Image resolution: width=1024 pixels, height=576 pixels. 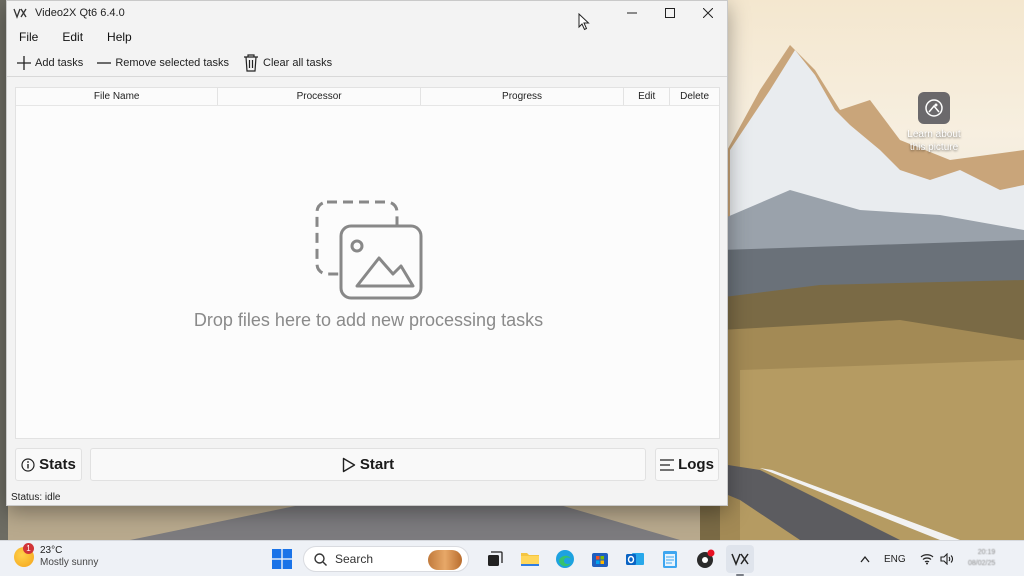 What do you see at coordinates (28, 464) in the screenshot?
I see `info-icon` at bounding box center [28, 464].